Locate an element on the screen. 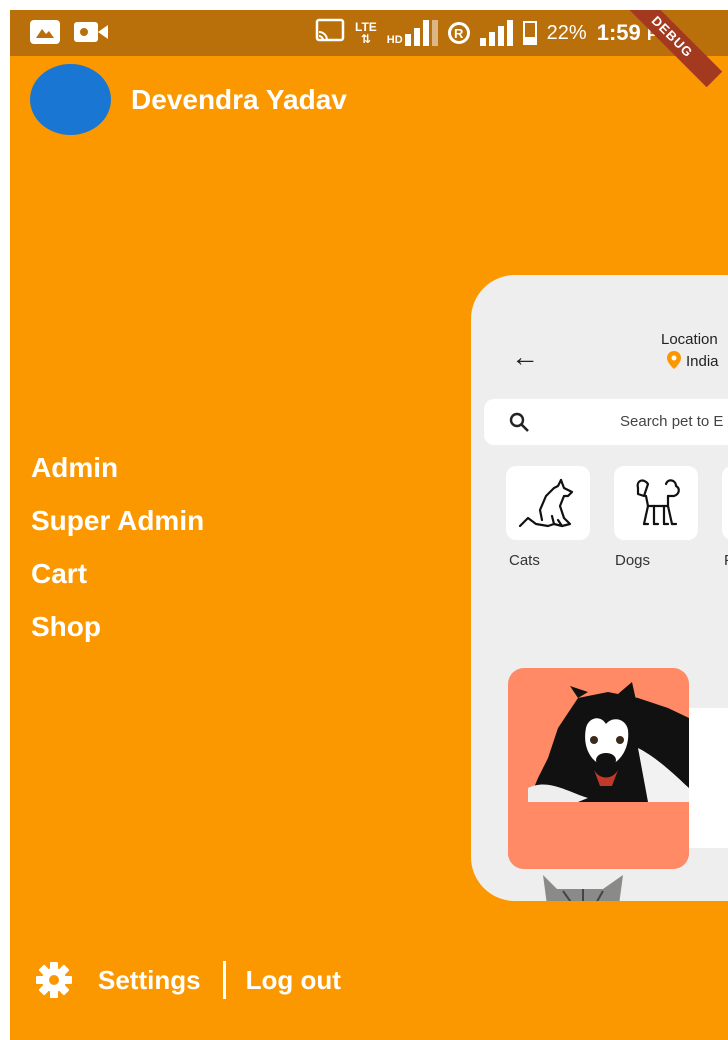 Image resolution: width=728 pixels, height=1040 pixels. video-camera-icon is located at coordinates (91, 34).